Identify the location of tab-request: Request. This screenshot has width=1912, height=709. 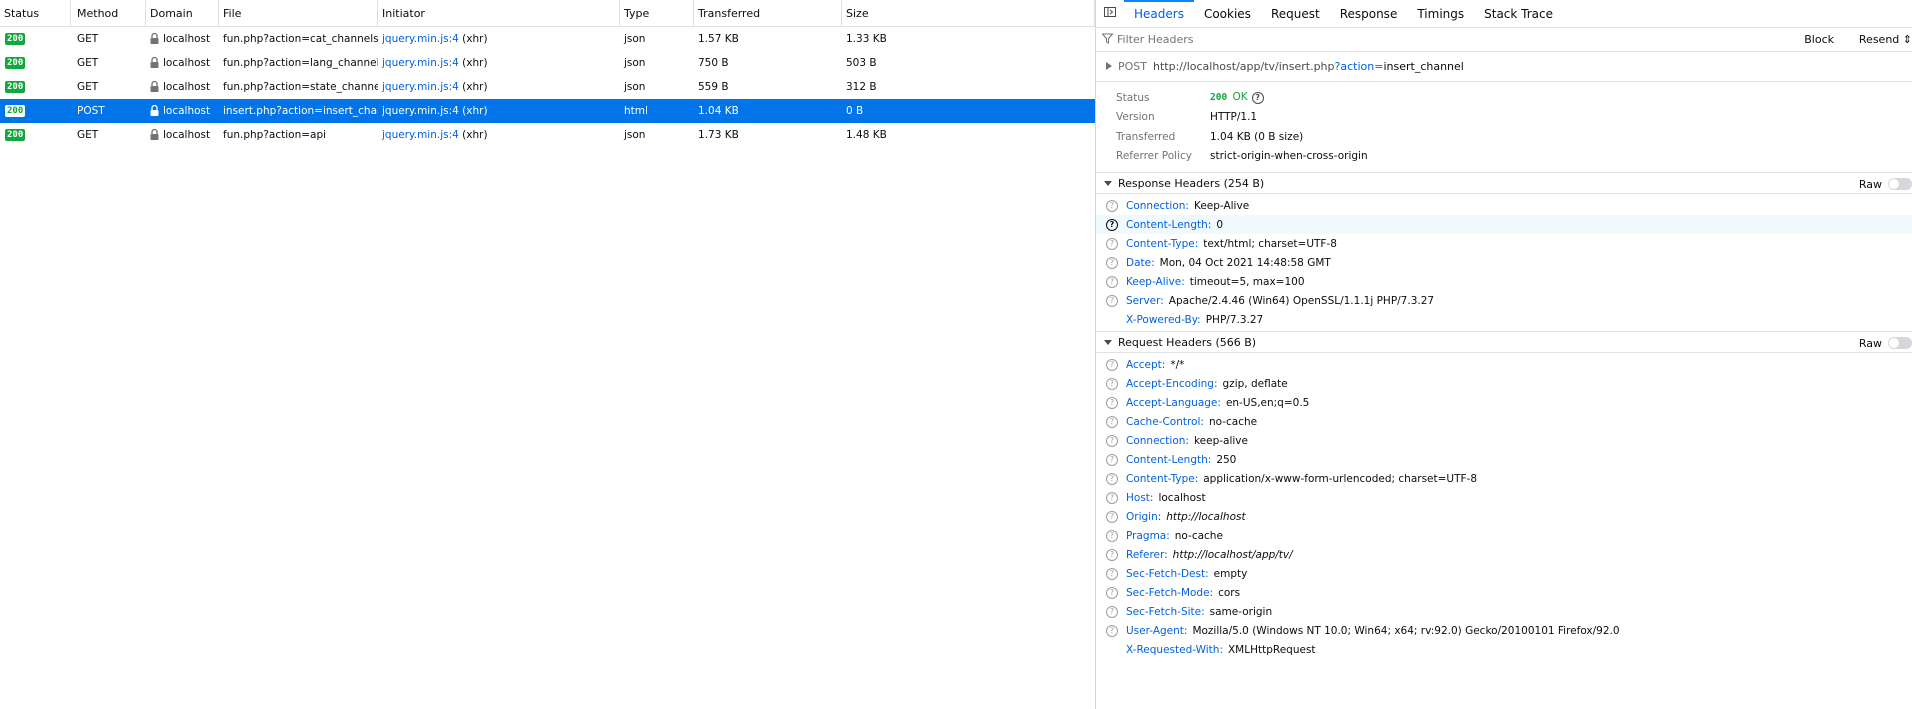
(1295, 13).